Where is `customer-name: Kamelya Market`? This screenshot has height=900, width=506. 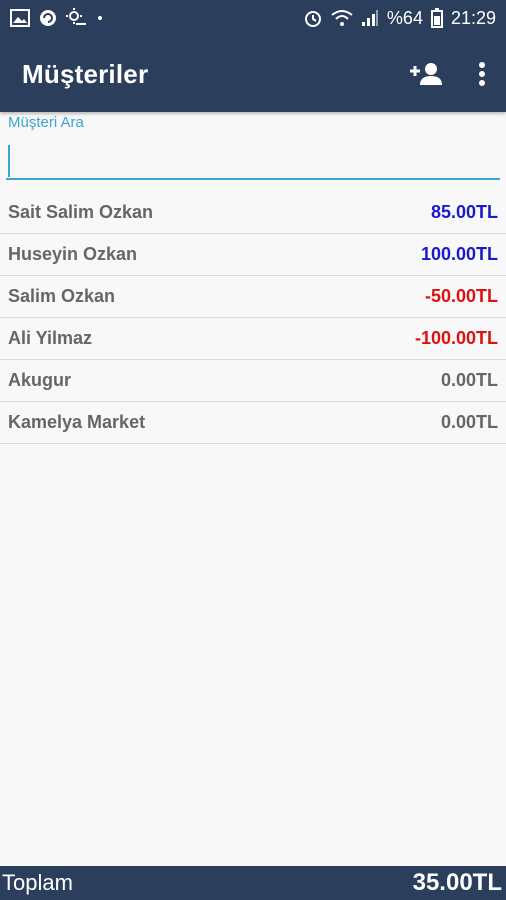
customer-name: Kamelya Market is located at coordinates (77, 422).